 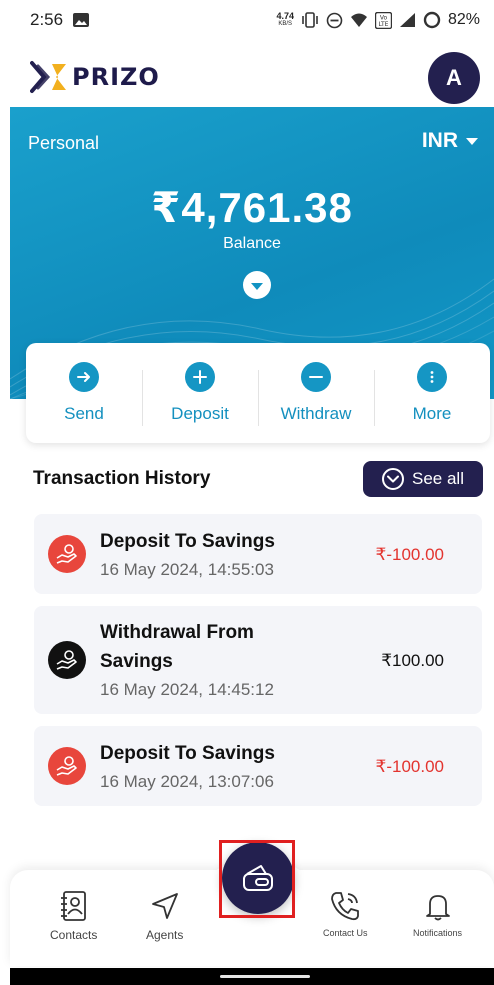 I want to click on currency-selector: INR, so click(x=450, y=141).